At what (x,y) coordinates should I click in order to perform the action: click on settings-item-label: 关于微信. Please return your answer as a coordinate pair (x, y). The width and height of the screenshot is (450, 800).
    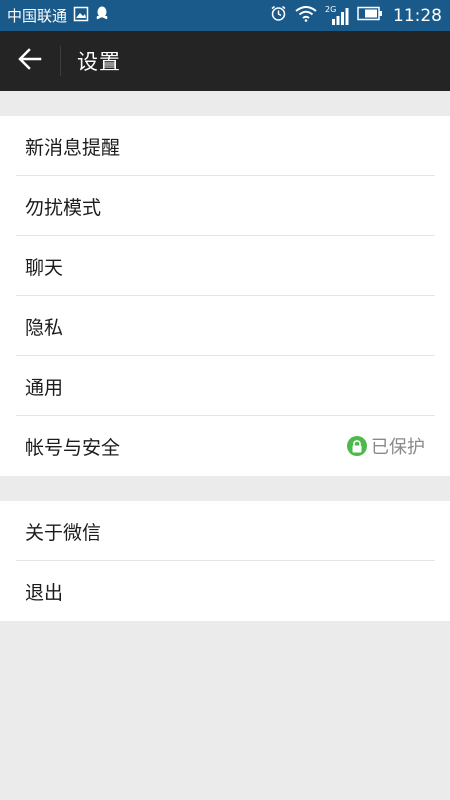
    Looking at the image, I should click on (63, 532).